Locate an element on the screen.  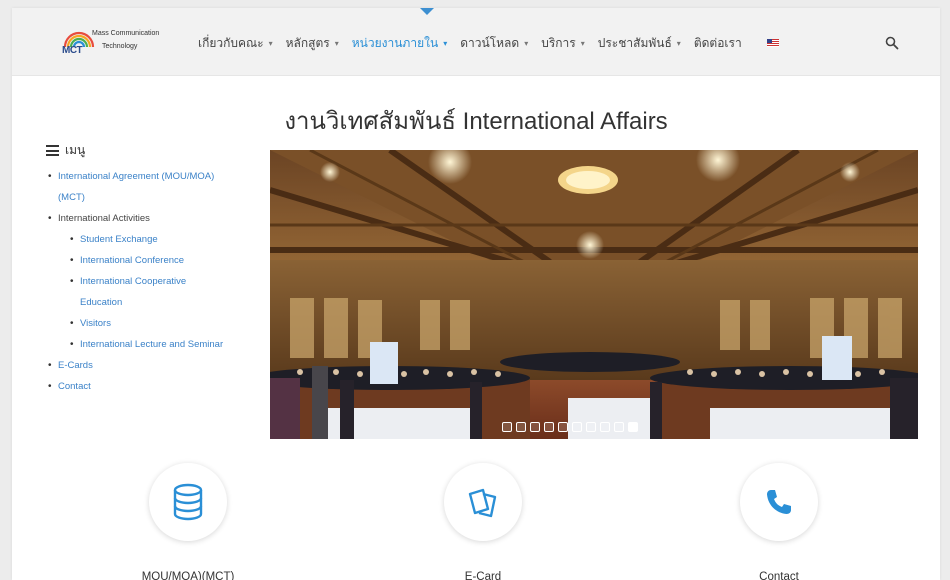
logo-text-line1: Mass Communication is located at coordinates (126, 33).